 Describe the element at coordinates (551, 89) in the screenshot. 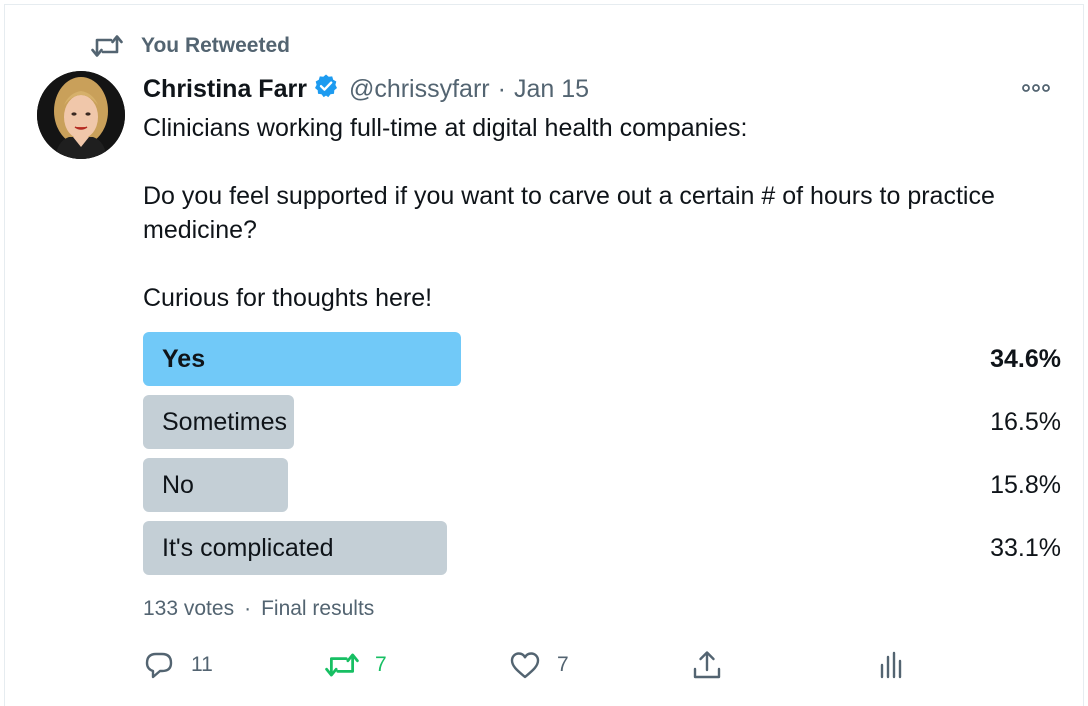

I see `tweet-date: Jan 15` at that location.